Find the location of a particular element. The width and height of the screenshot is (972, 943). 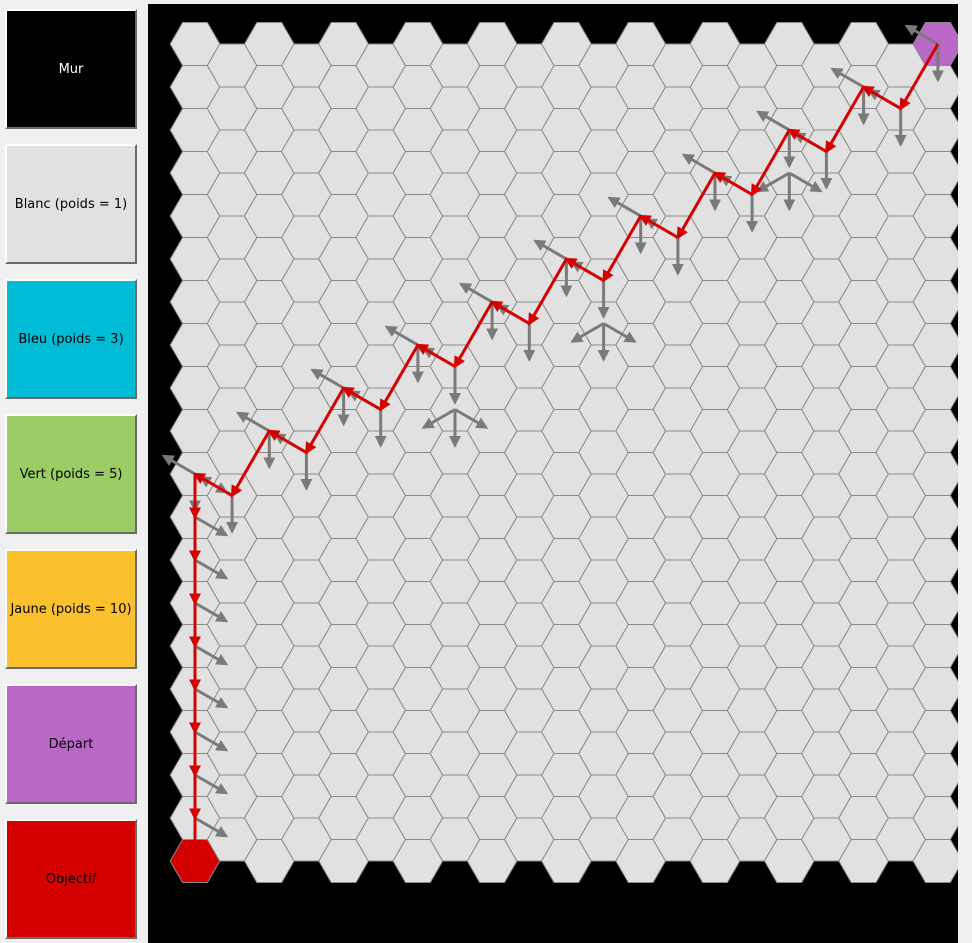

goal-tile-button: Objectif is located at coordinates (71, 879).